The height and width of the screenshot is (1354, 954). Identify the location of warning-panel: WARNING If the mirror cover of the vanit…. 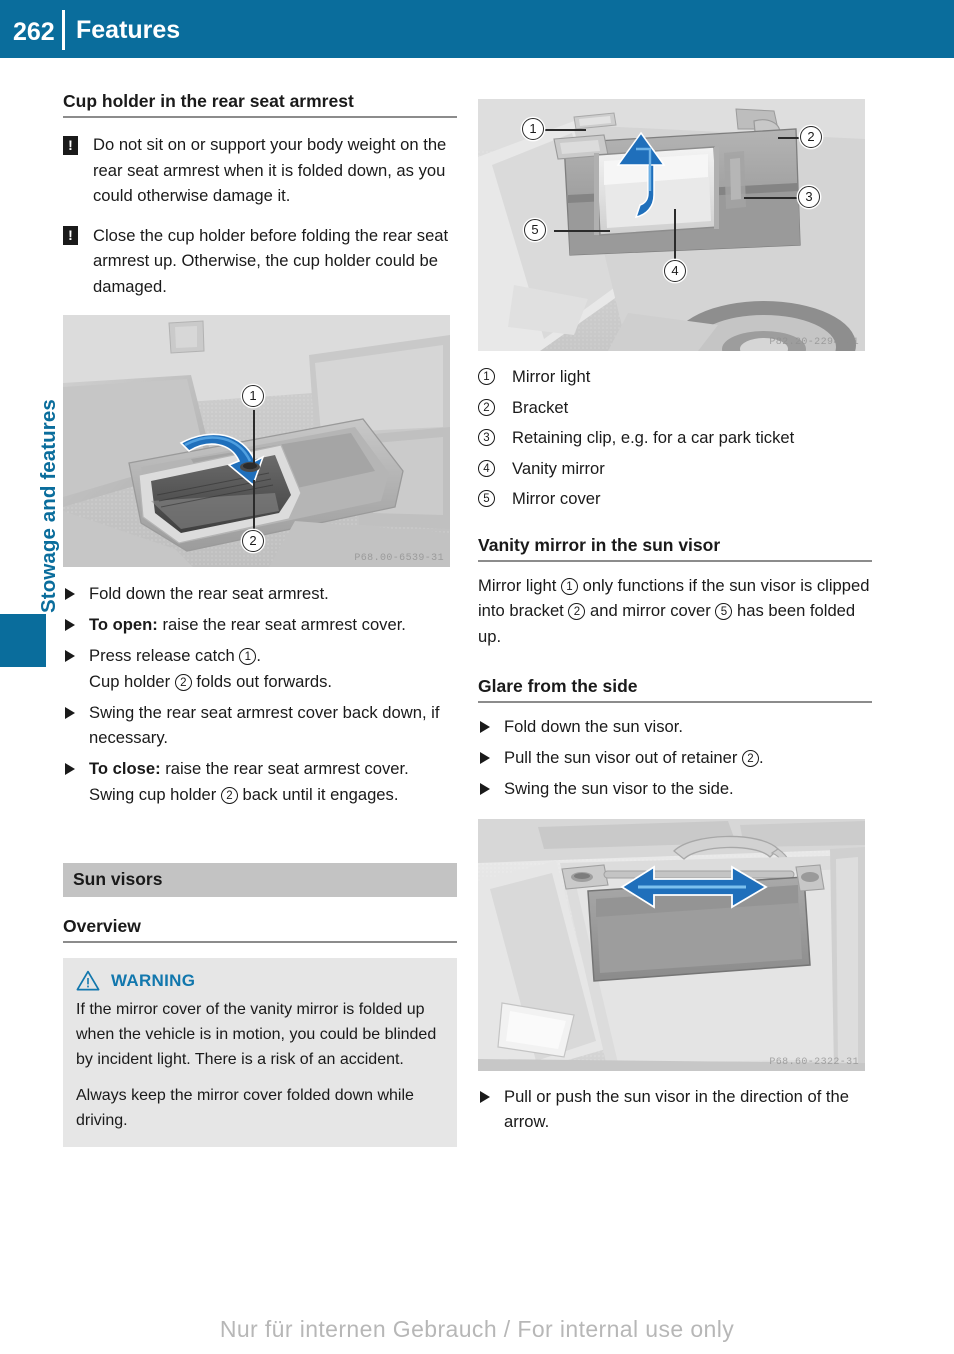
(260, 1052).